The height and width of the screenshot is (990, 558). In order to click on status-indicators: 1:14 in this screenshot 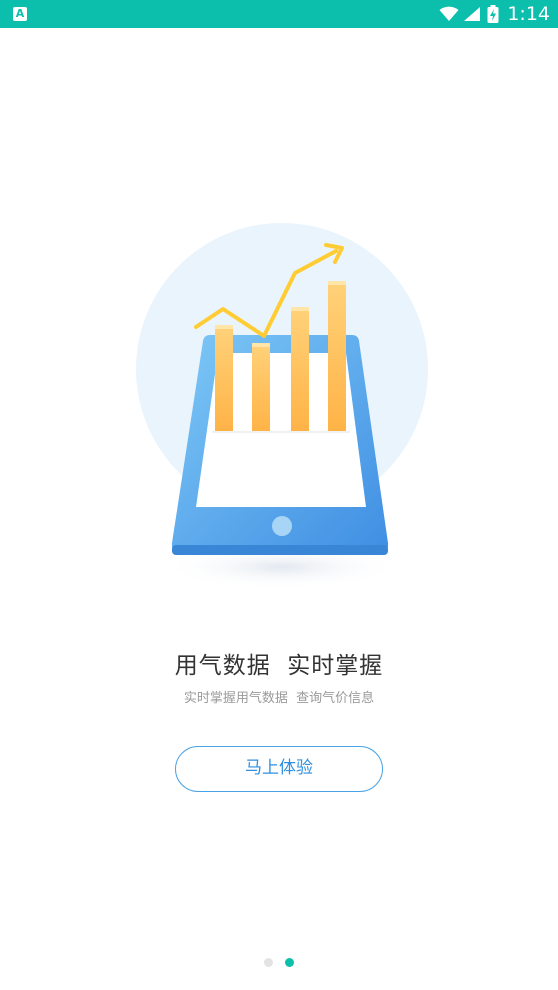, I will do `click(494, 14)`.